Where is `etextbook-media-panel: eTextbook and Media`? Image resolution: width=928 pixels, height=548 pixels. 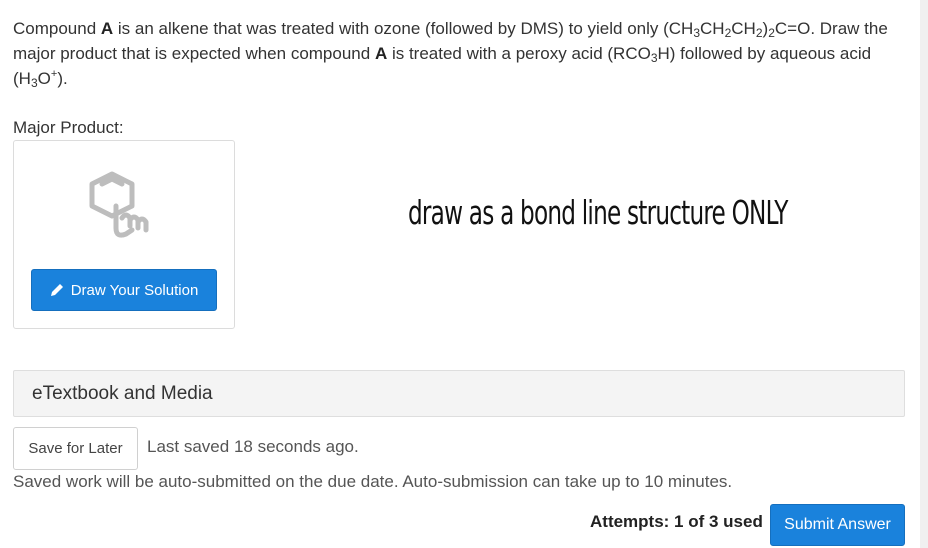 etextbook-media-panel: eTextbook and Media is located at coordinates (459, 393).